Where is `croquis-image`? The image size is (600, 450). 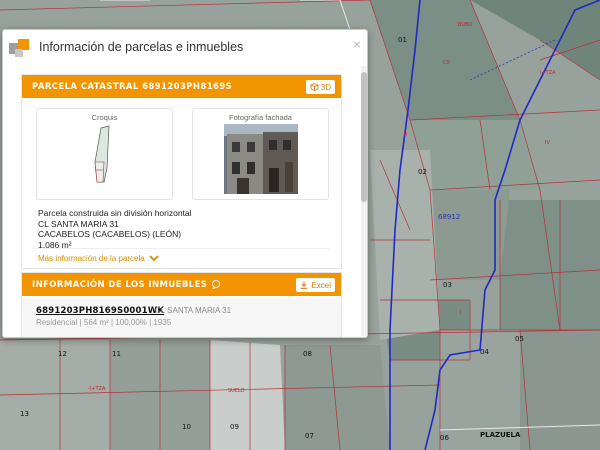
croquis-image is located at coordinates (102, 154).